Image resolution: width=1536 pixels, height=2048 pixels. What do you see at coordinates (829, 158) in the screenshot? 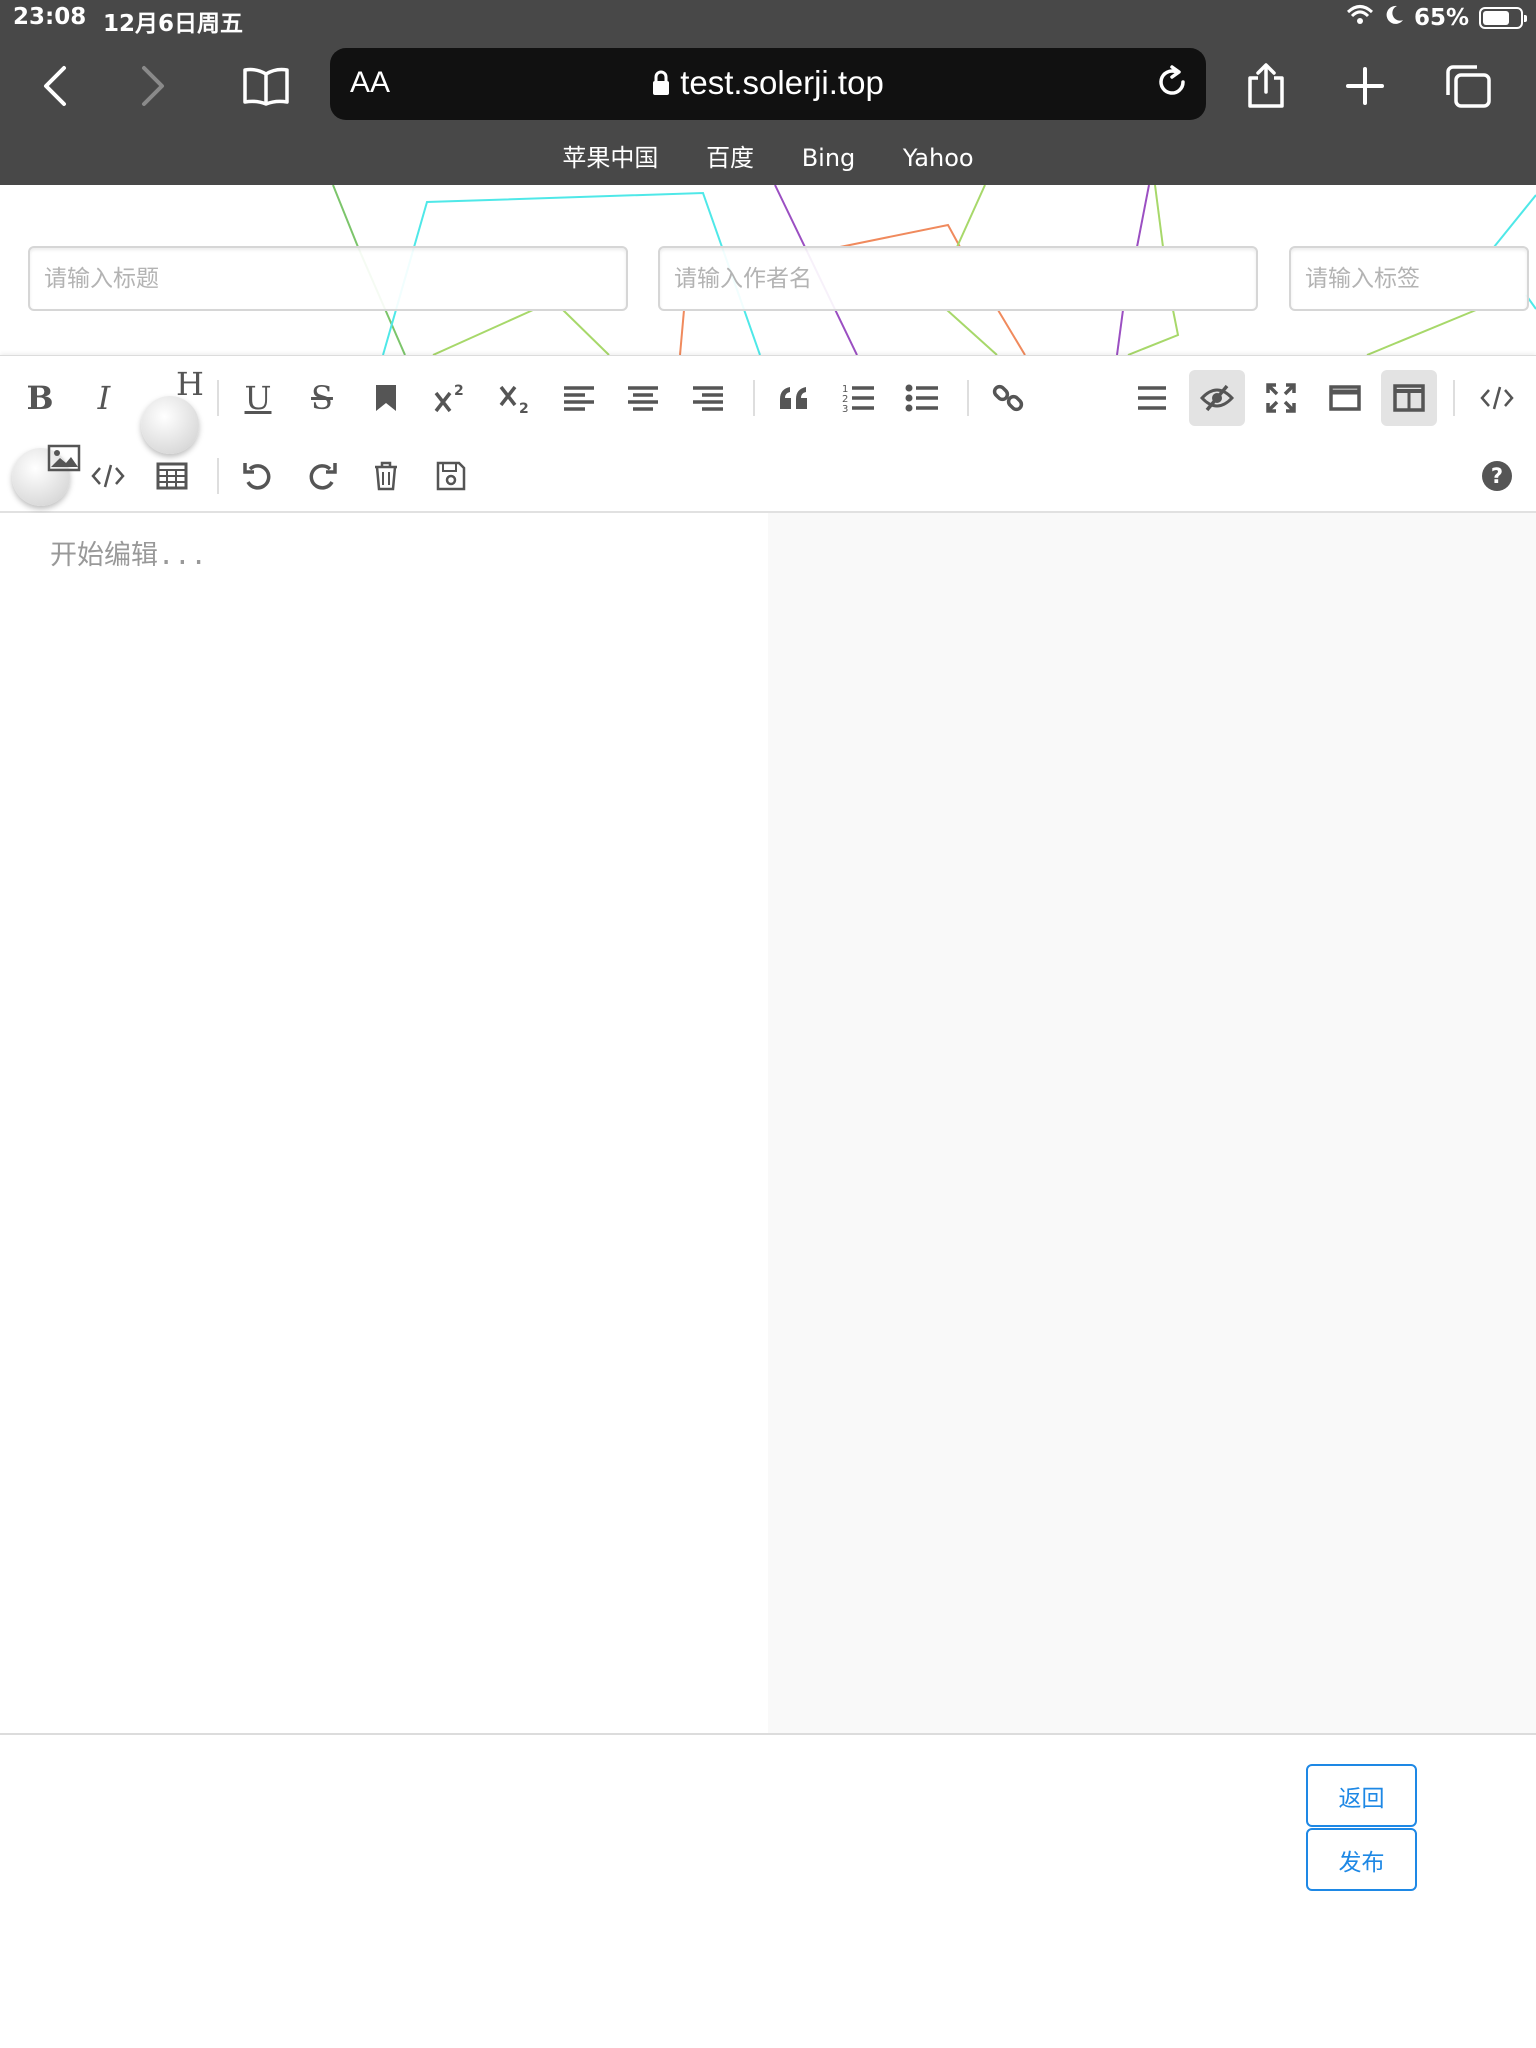
I see `bookmark-item: Bing` at bounding box center [829, 158].